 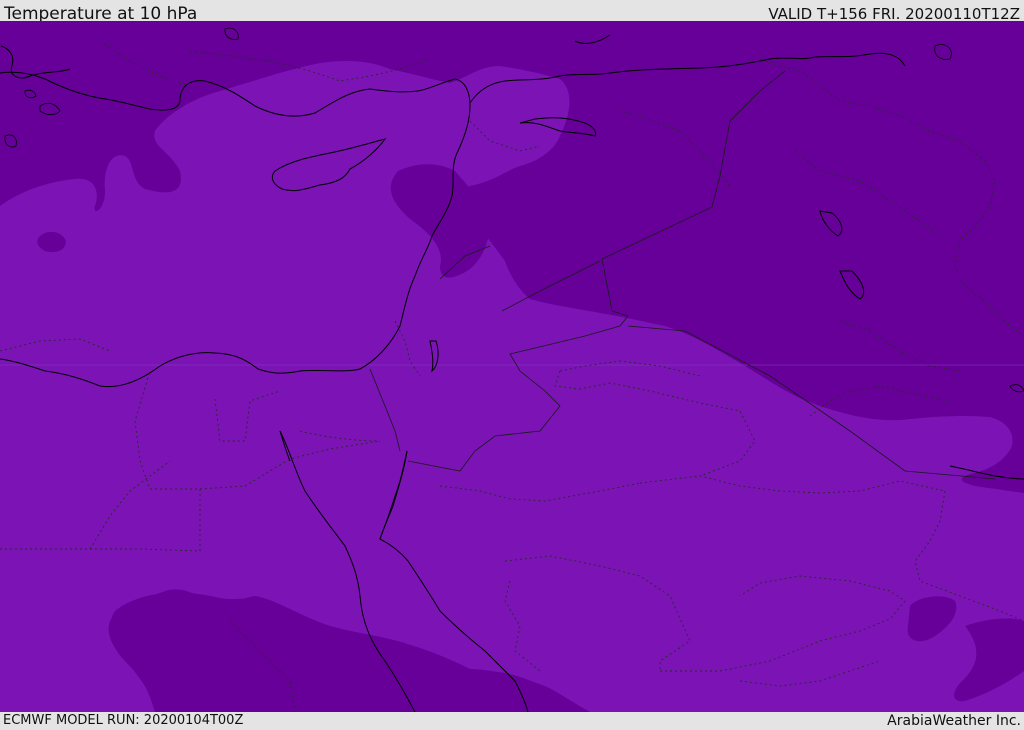 What do you see at coordinates (954, 721) in the screenshot?
I see `credit-label: ArabiaWeather Inc.` at bounding box center [954, 721].